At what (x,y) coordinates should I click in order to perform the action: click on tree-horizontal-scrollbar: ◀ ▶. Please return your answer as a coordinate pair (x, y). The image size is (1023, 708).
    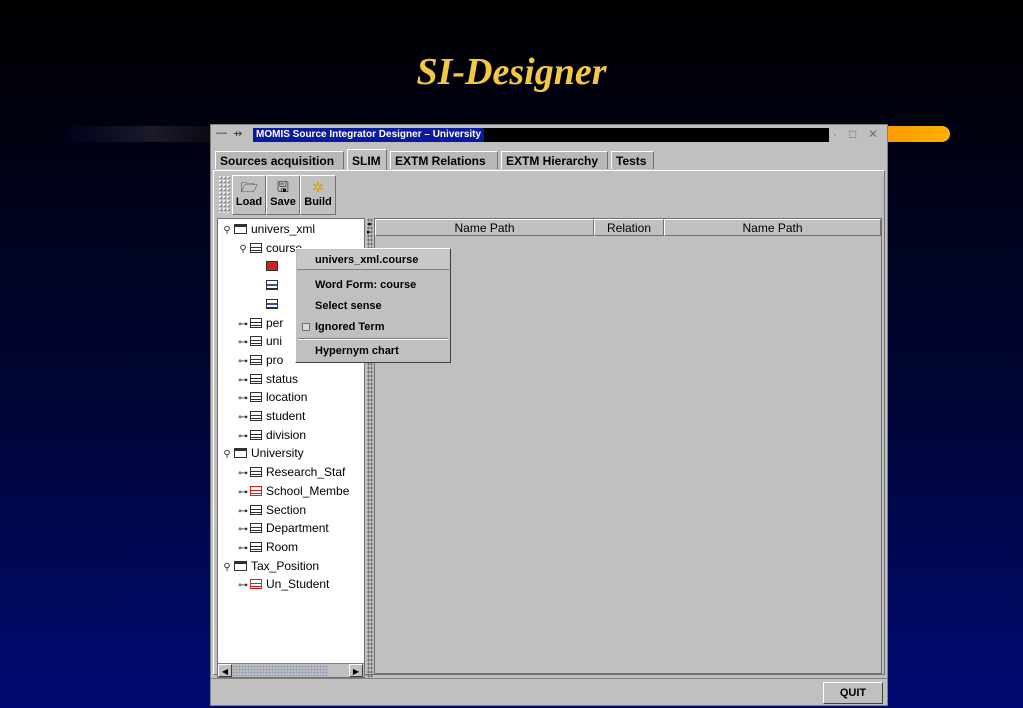
    Looking at the image, I should click on (291, 670).